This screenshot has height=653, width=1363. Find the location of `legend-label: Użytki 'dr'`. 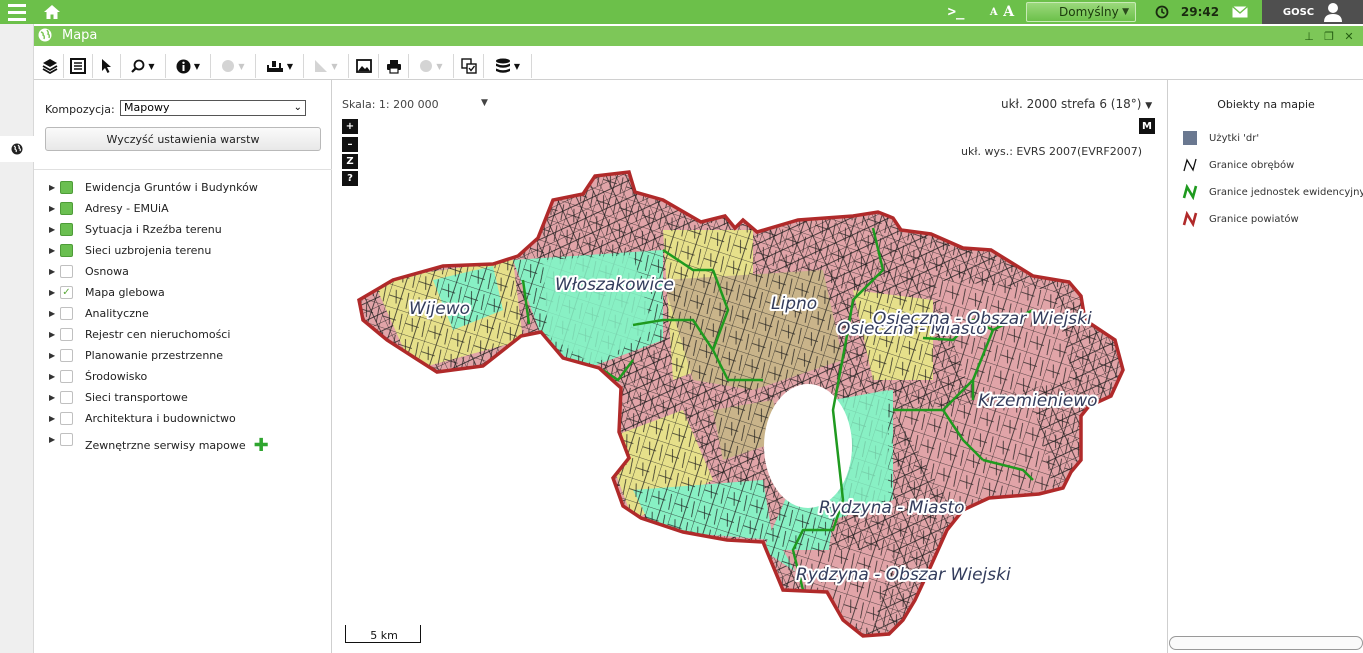

legend-label: Użytki 'dr' is located at coordinates (1234, 138).